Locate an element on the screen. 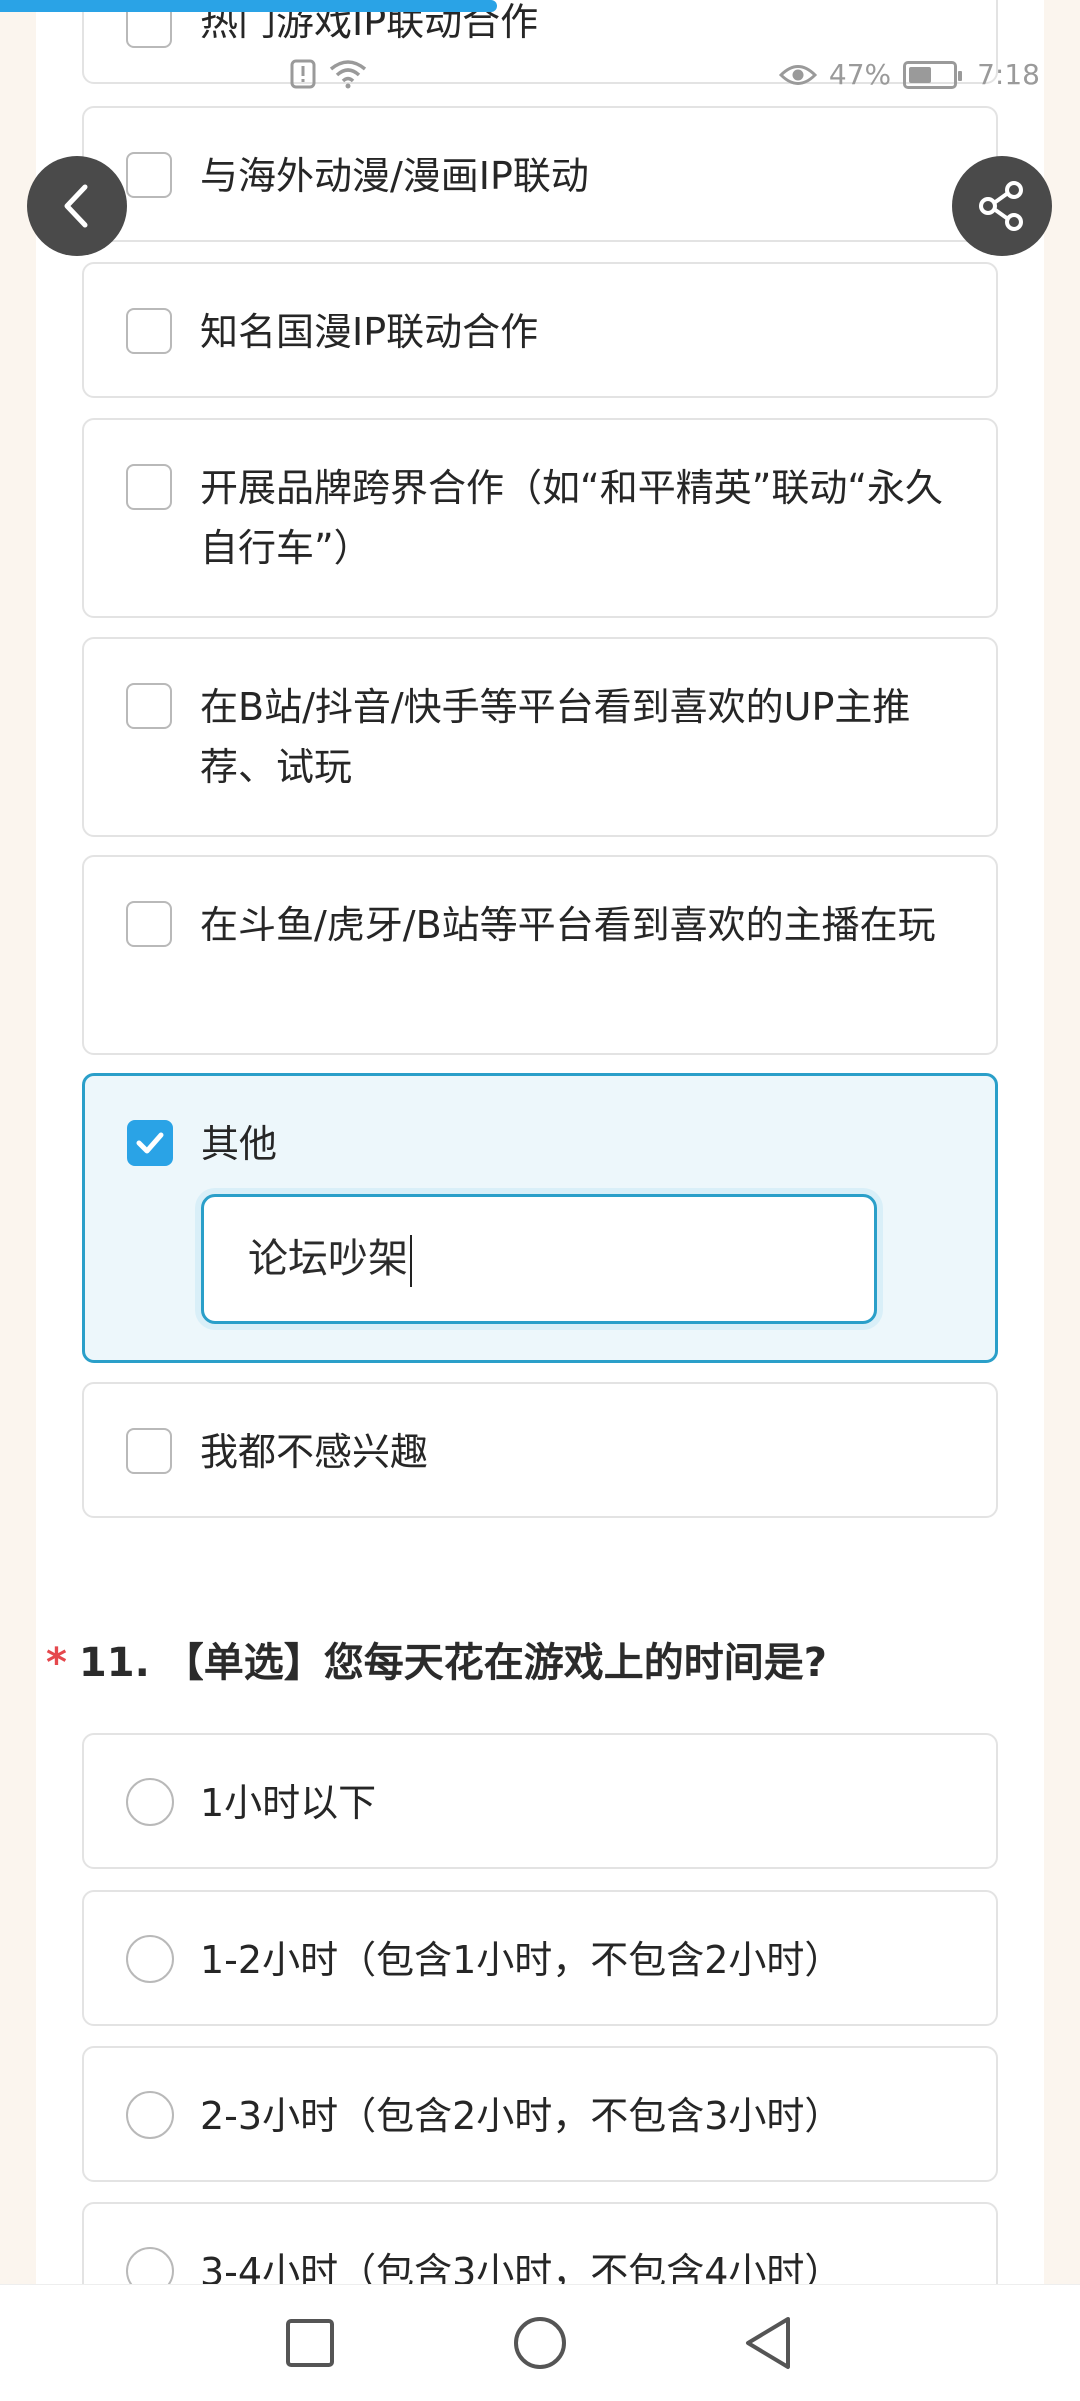 The height and width of the screenshot is (2401, 1080). other-input-value: 论坛吵架 is located at coordinates (328, 1259).